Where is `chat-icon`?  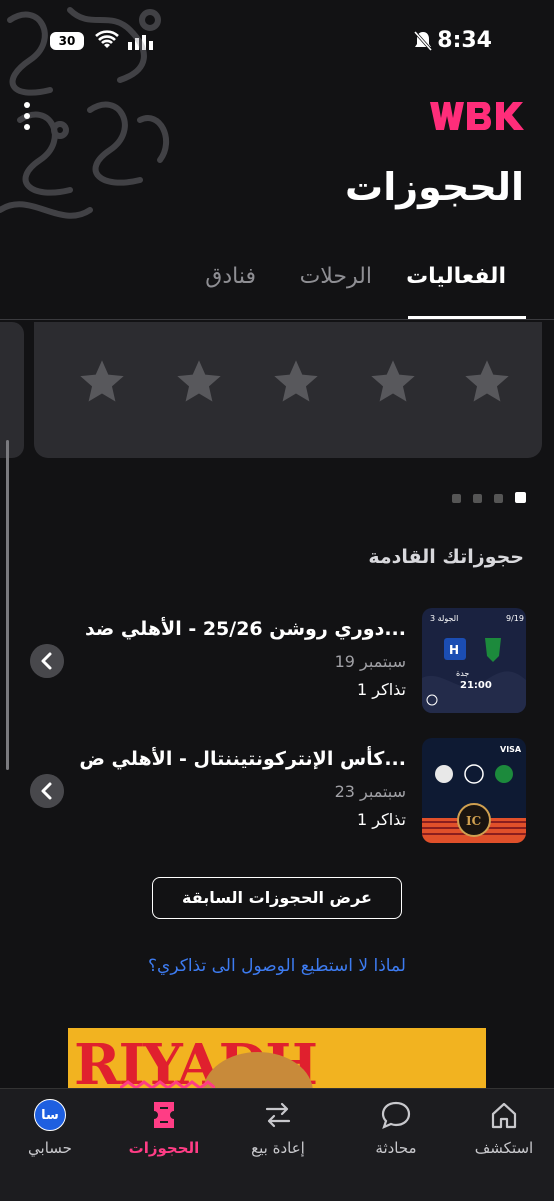
chat-icon is located at coordinates (396, 1115).